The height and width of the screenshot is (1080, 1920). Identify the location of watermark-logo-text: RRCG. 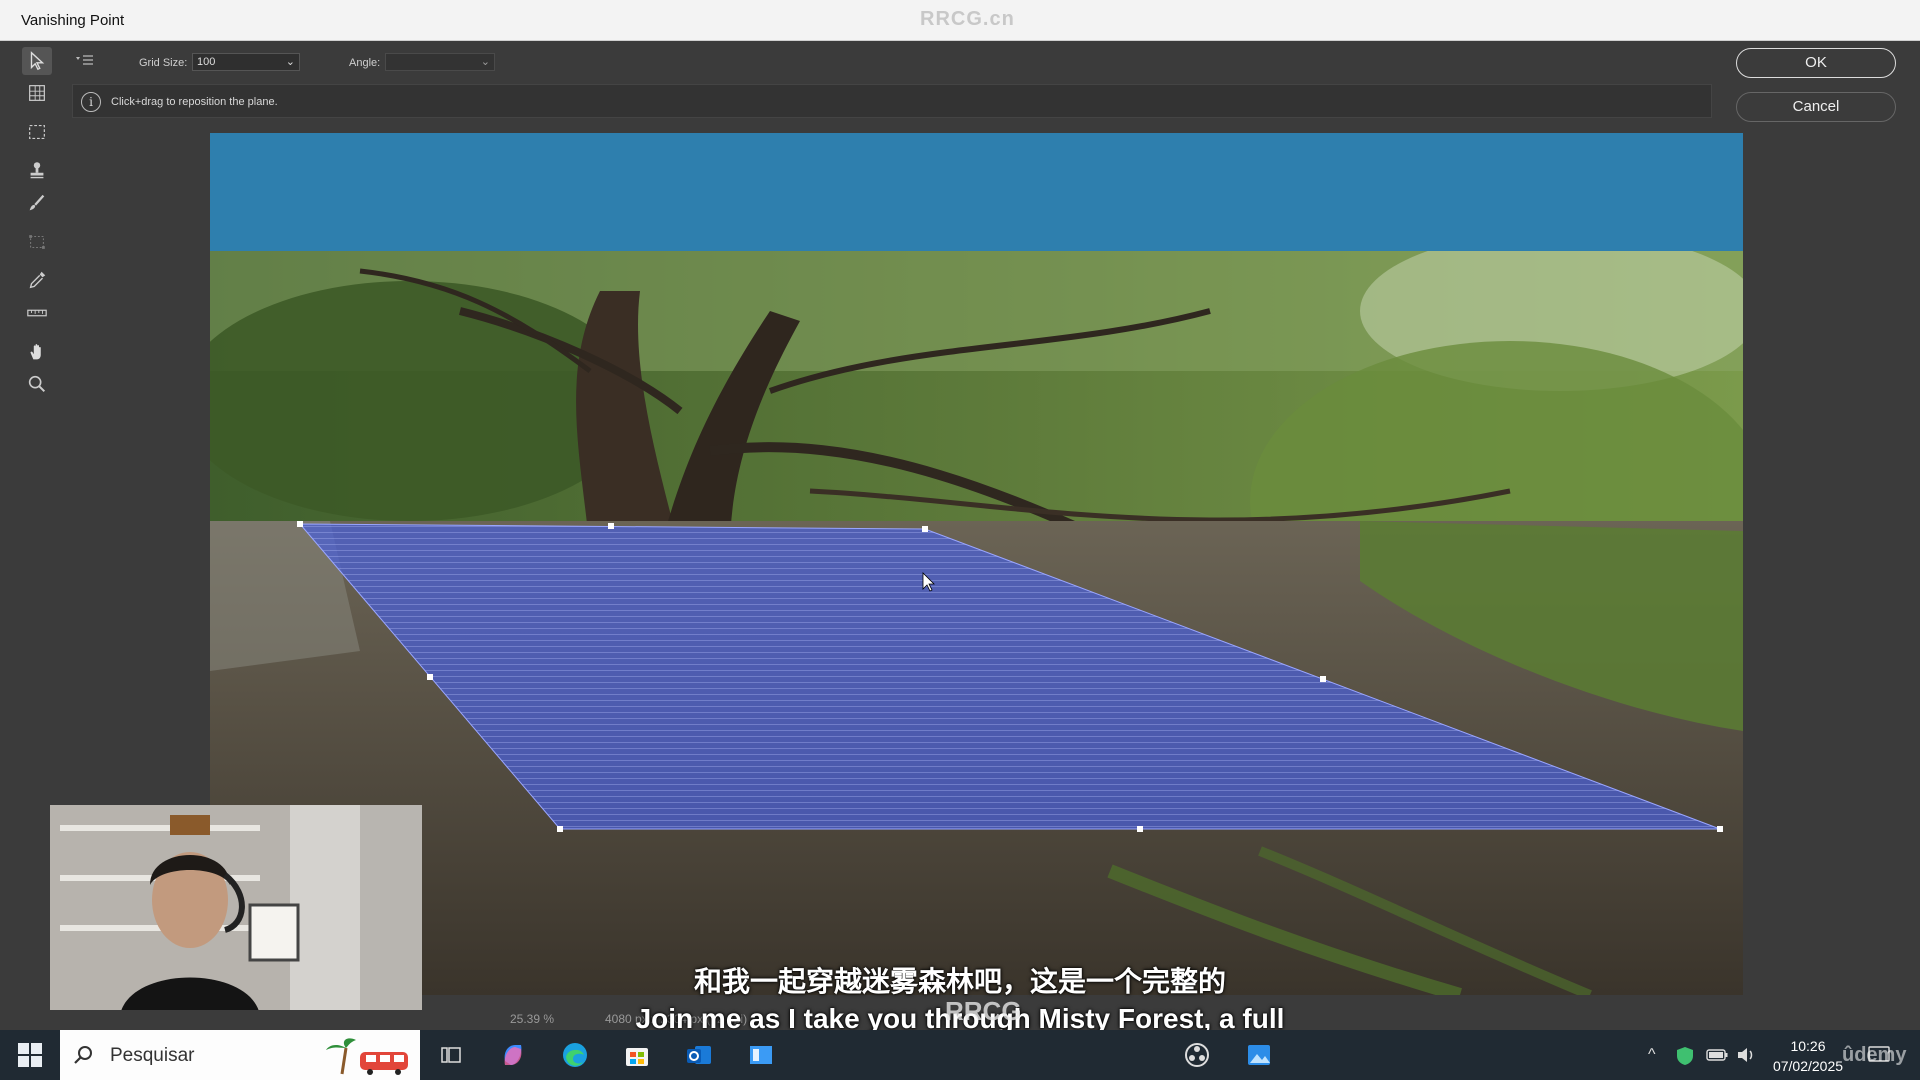
(983, 1011).